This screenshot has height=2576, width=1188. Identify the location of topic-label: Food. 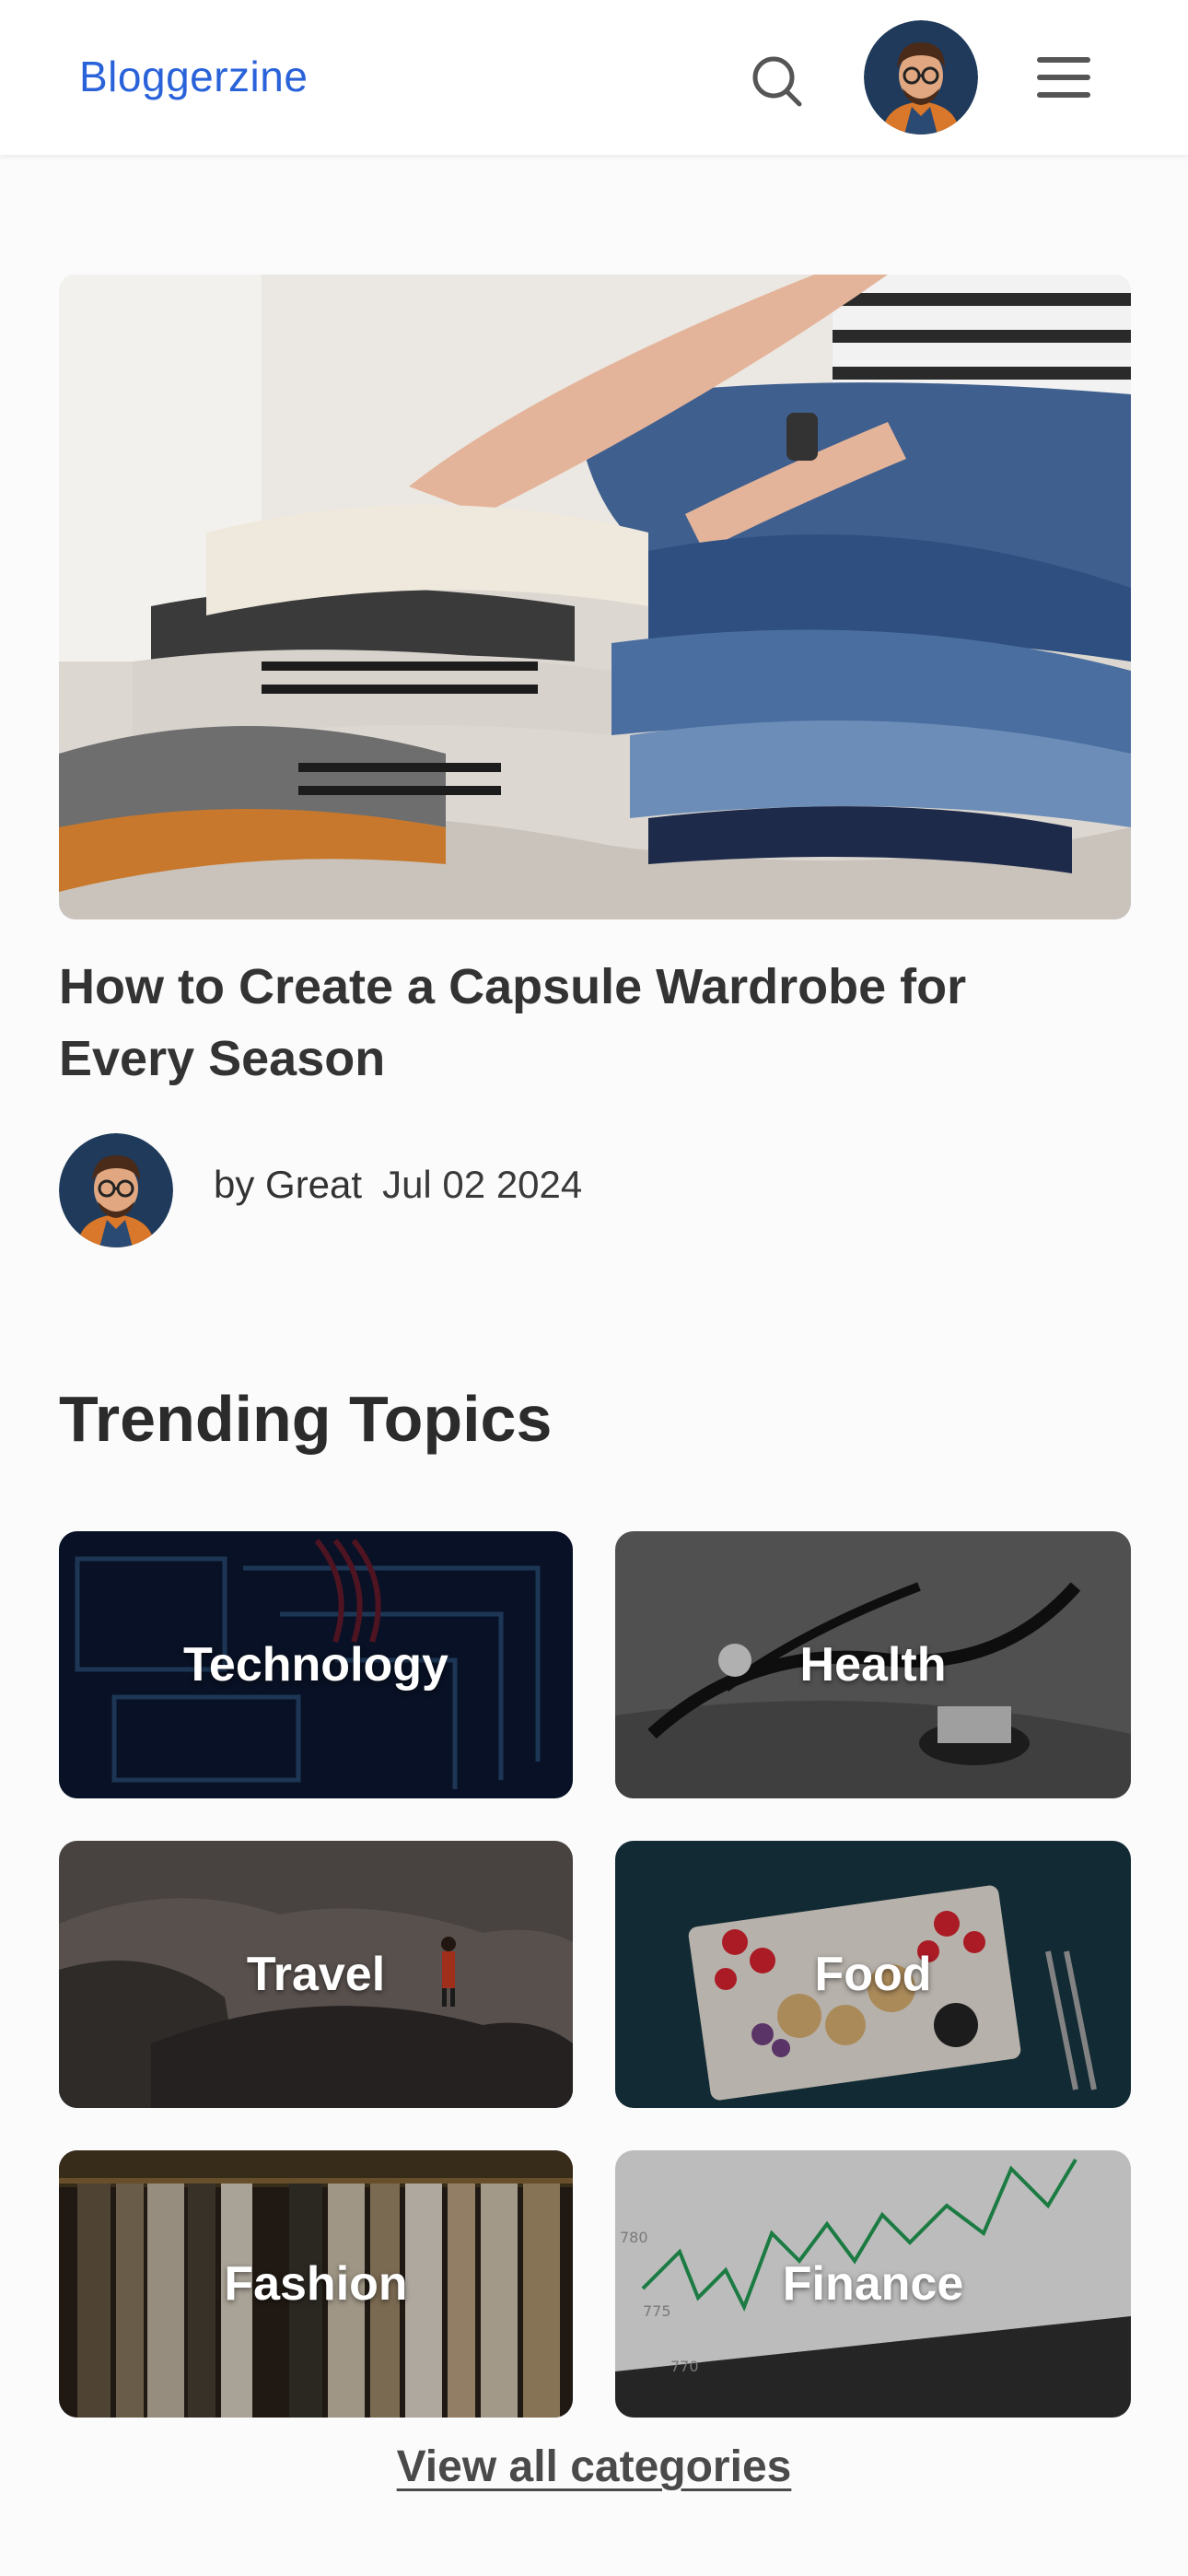
(873, 1974).